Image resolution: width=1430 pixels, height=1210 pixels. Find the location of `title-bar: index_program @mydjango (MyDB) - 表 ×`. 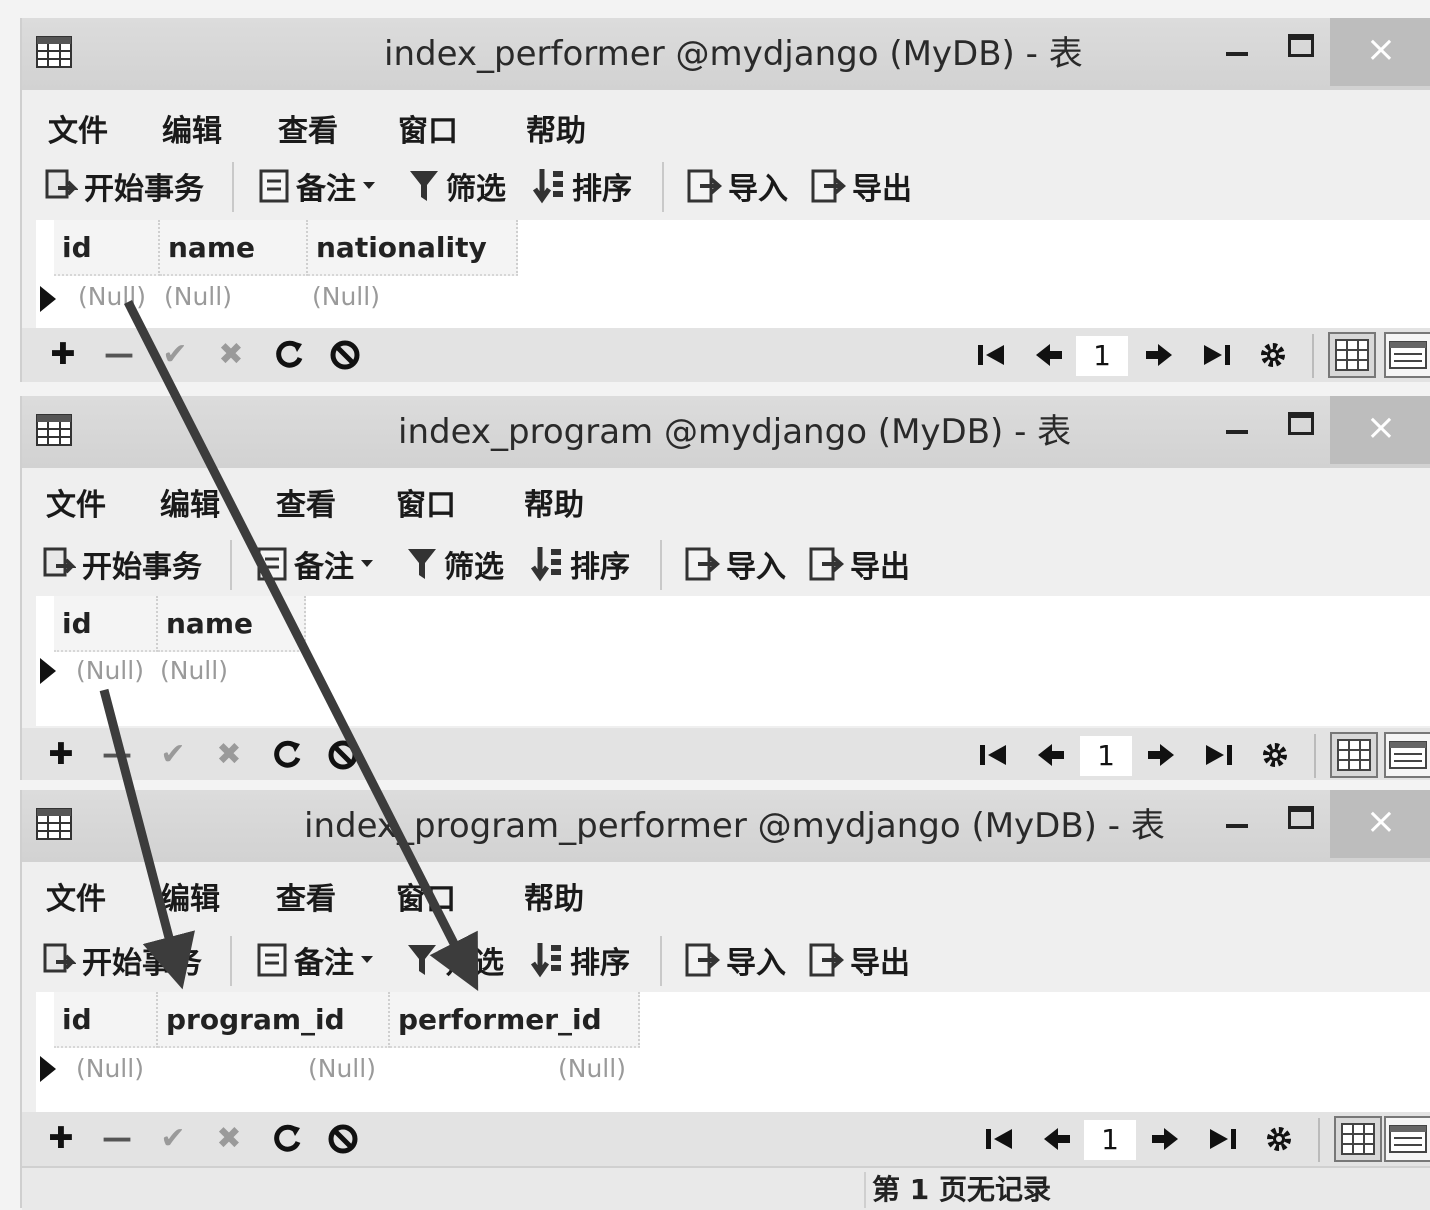

title-bar: index_program @mydjango (MyDB) - 表 × is located at coordinates (726, 432).